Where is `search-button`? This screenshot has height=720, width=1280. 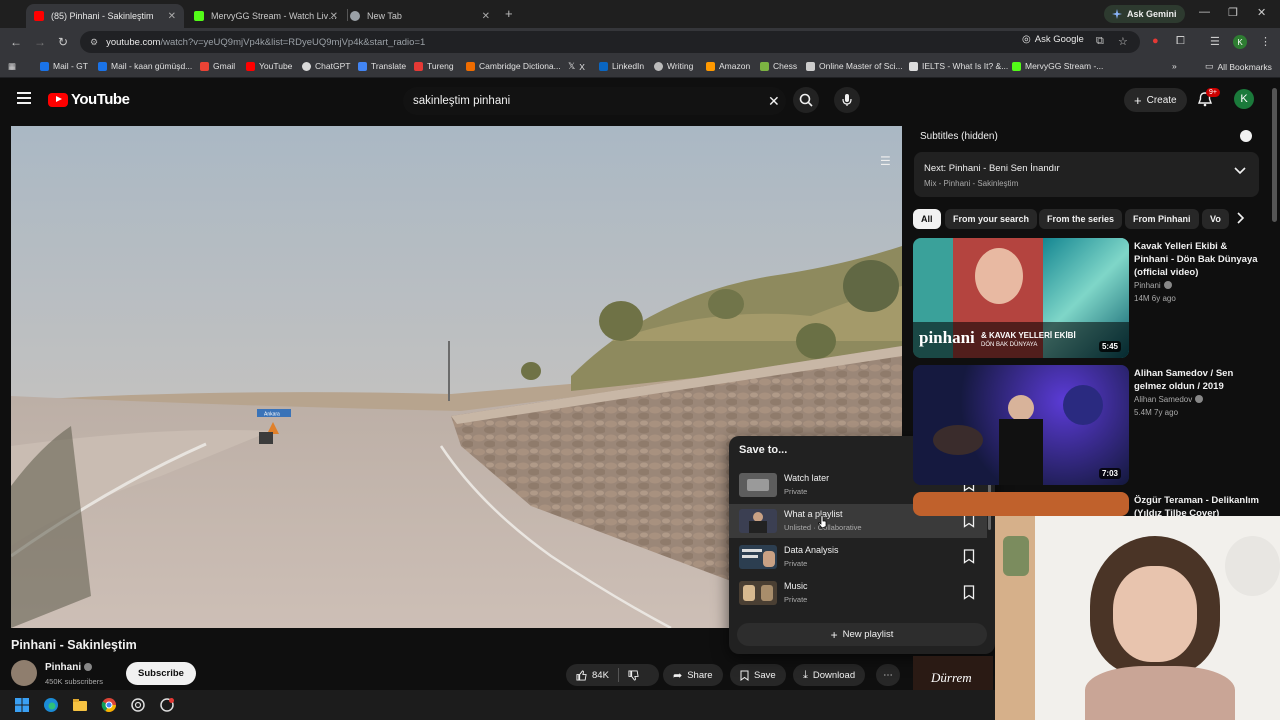
search-button is located at coordinates (806, 100).